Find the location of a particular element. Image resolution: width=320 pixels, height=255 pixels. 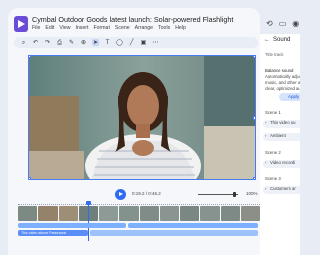

comment-icon: ▭ is located at coordinates (283, 24).